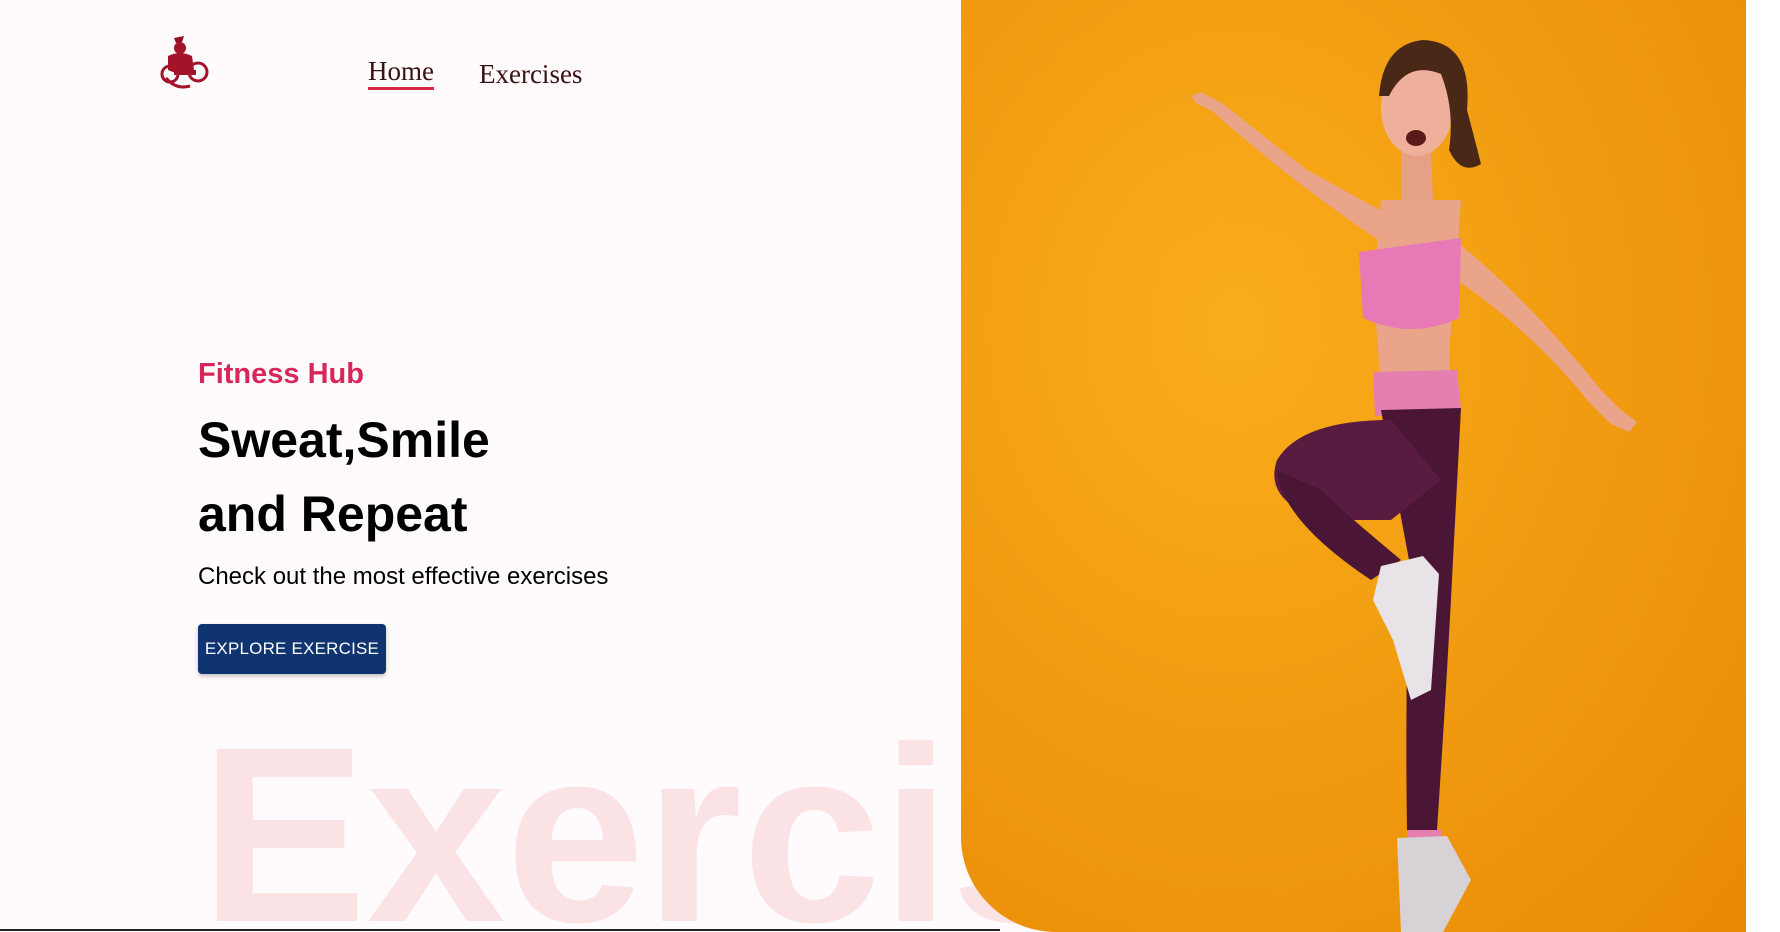 The width and height of the screenshot is (1780, 932). What do you see at coordinates (548, 477) in the screenshot?
I see `hero-title: Sweat,Smile and Repeat` at bounding box center [548, 477].